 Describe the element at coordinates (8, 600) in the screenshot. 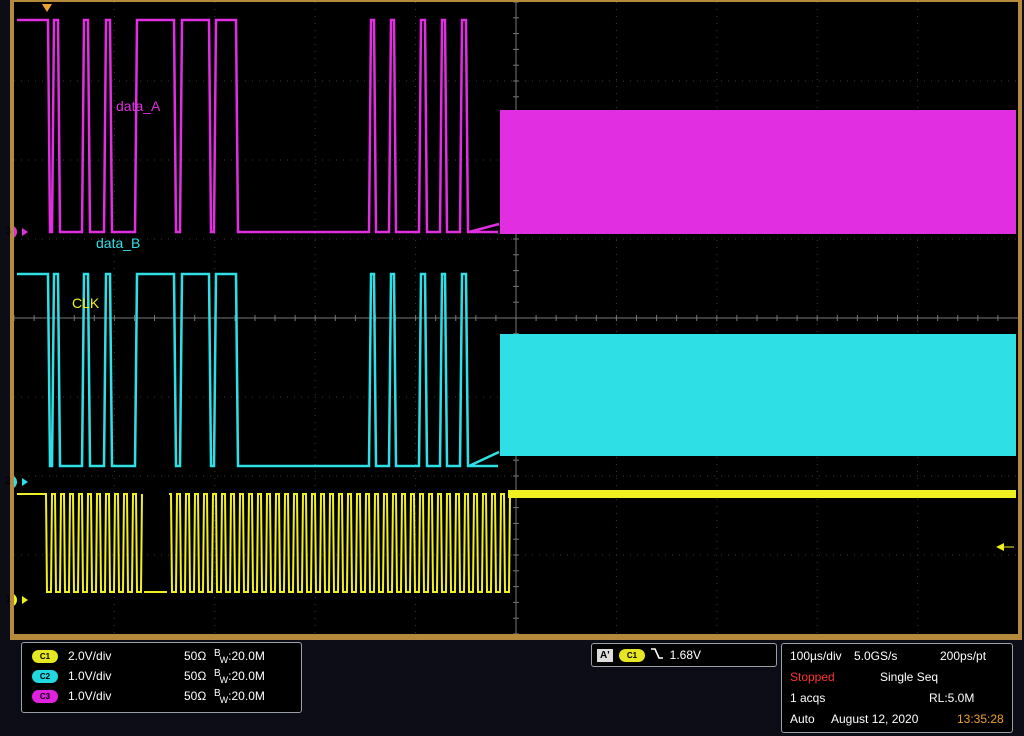

I see `ch1-ground-marker-label: 1` at that location.